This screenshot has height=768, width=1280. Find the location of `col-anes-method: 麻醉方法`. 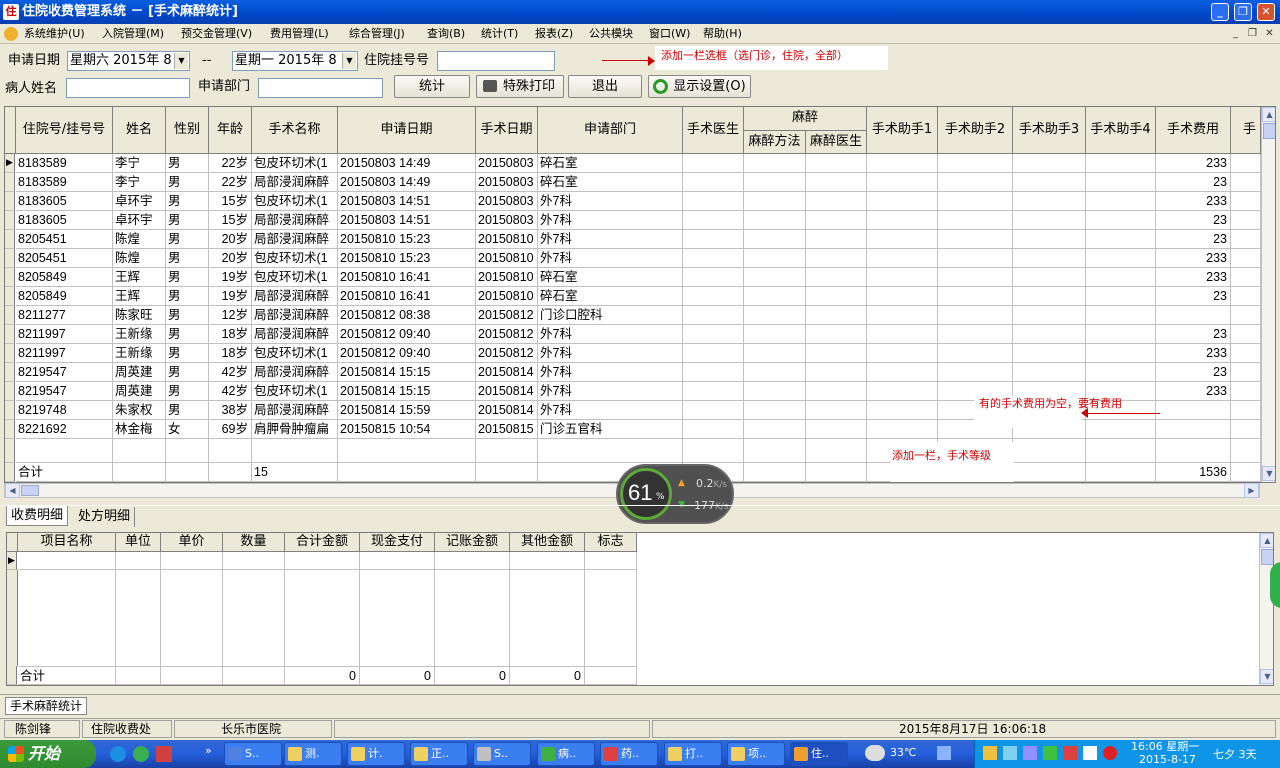

col-anes-method: 麻醉方法 is located at coordinates (775, 142).